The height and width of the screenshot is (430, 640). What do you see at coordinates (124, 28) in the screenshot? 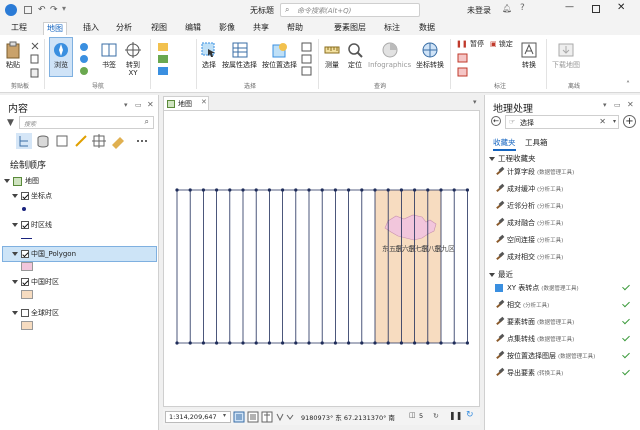
I see `tab-analysis: 分析` at bounding box center [124, 28].